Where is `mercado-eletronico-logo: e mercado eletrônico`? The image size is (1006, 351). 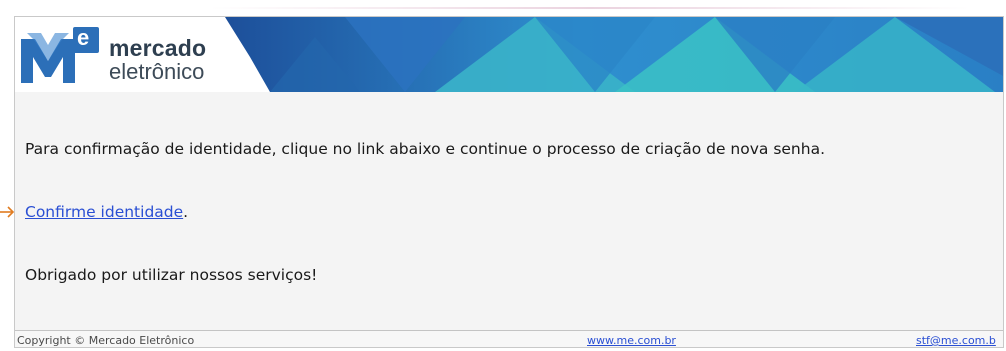 mercado-eletronico-logo: e mercado eletrônico is located at coordinates (136, 56).